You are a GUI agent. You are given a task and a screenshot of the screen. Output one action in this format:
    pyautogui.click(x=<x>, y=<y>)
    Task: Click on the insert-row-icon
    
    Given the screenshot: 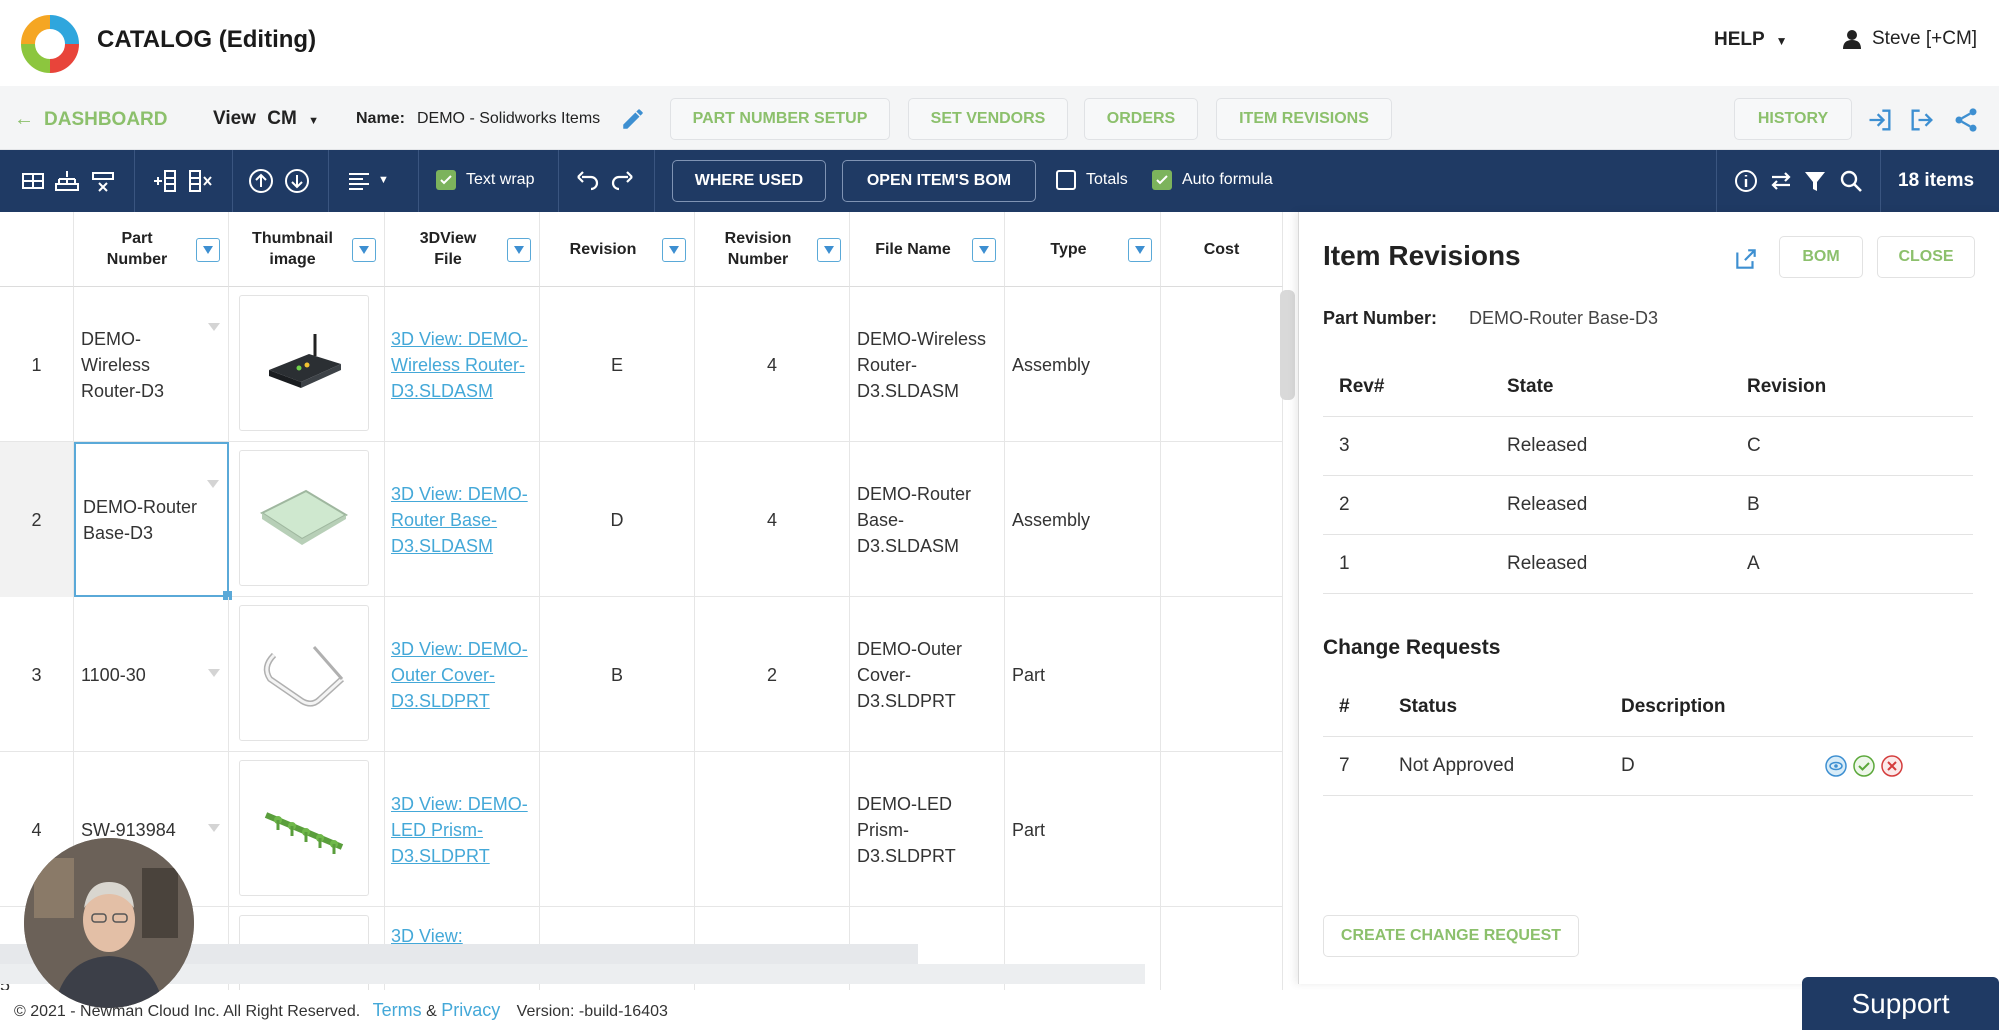 What is the action you would take?
    pyautogui.click(x=33, y=181)
    